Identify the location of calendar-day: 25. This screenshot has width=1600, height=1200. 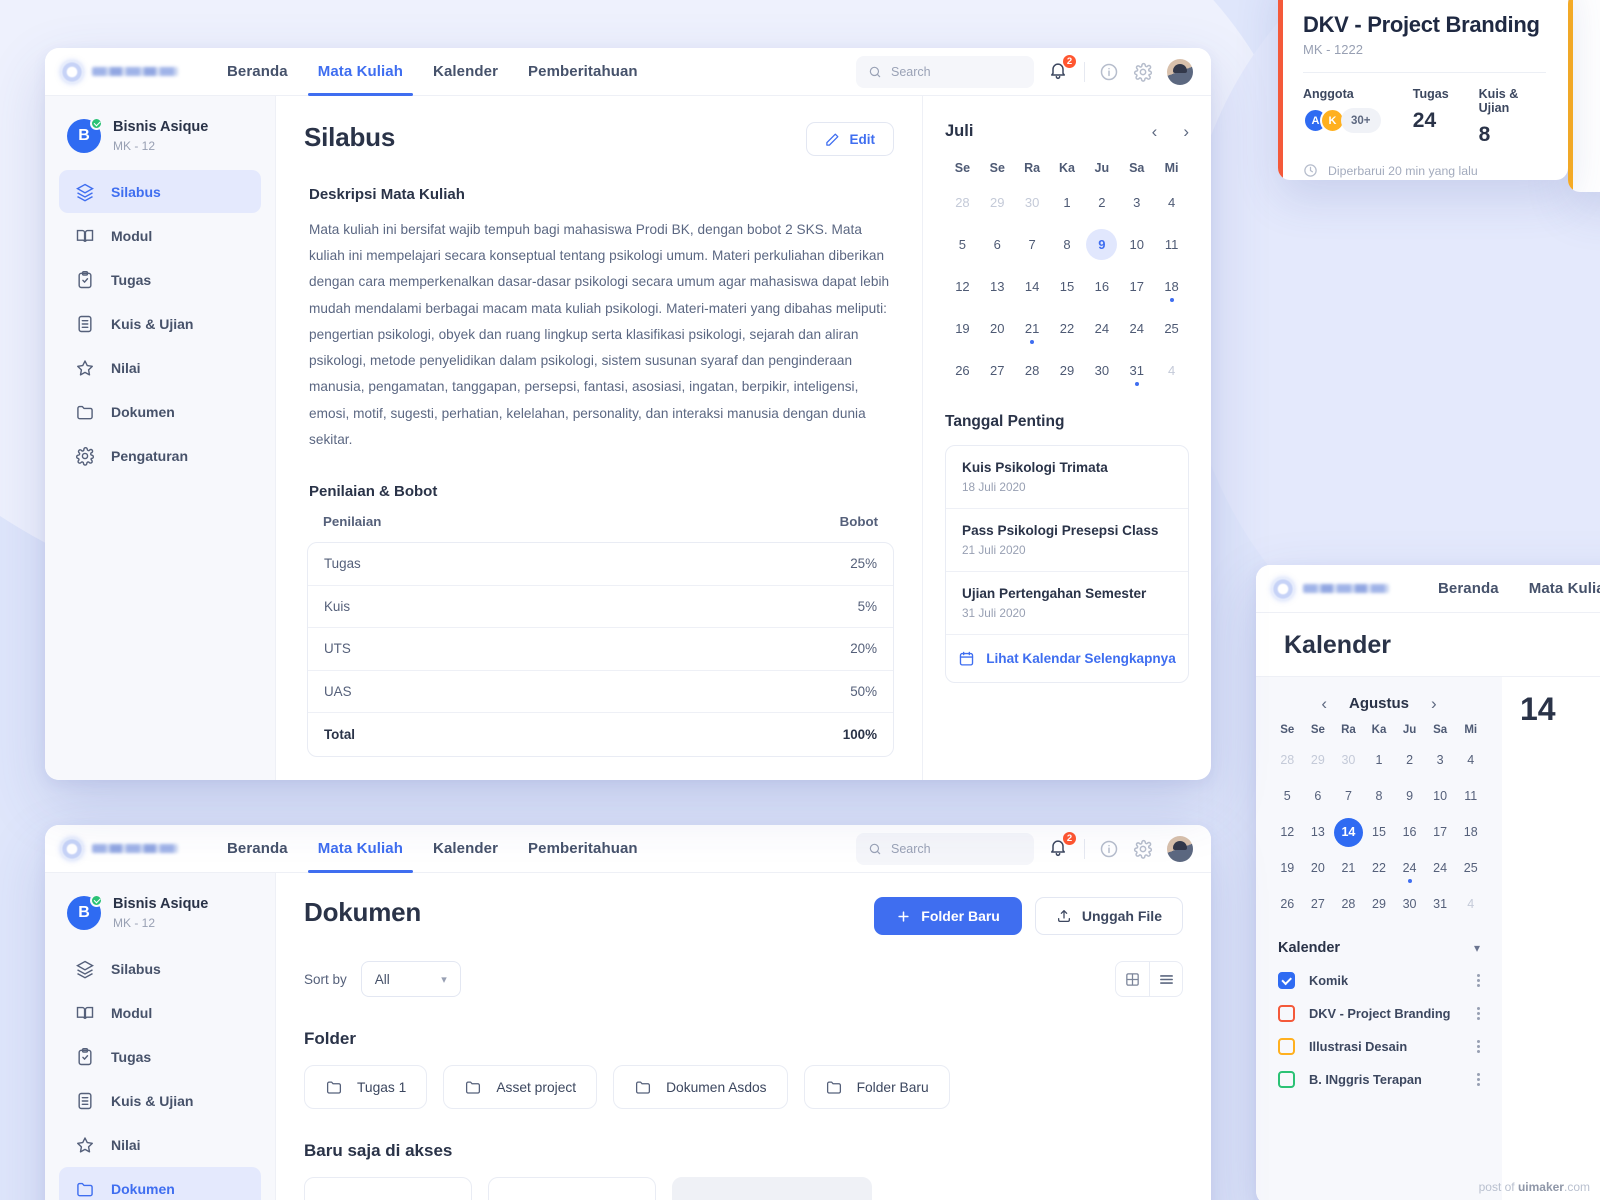
(1470, 868).